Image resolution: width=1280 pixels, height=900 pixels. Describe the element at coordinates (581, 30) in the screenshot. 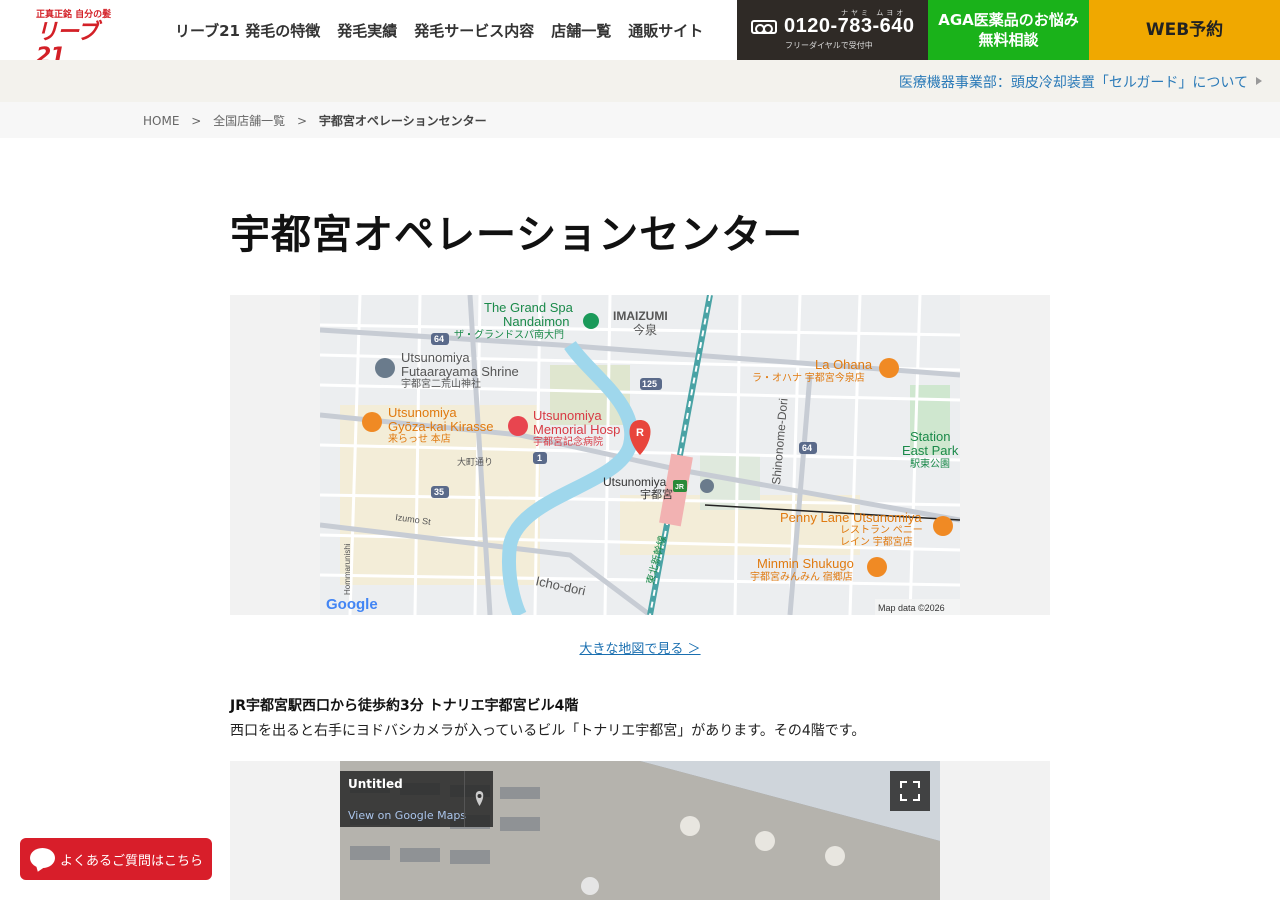

I see `nav-stores: 店舗一覧` at that location.